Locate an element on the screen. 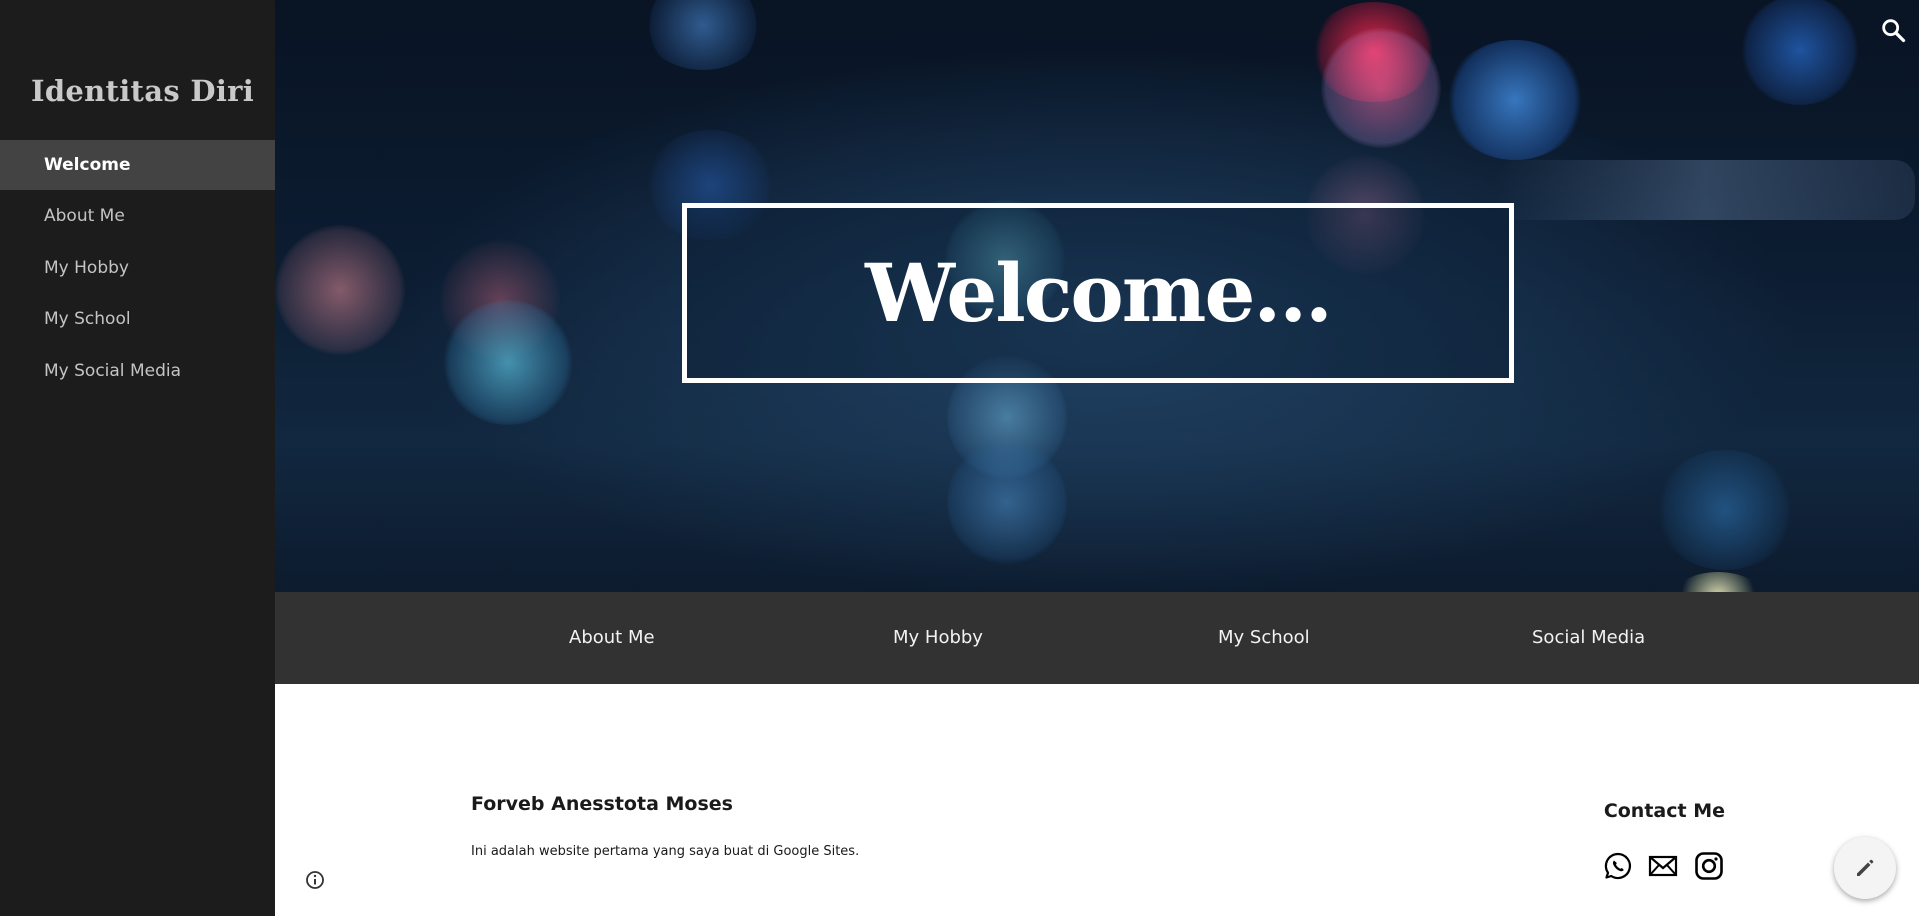 Image resolution: width=1919 pixels, height=916 pixels. top-tab-bar: About Me My Hobby My School Social Media is located at coordinates (1097, 638).